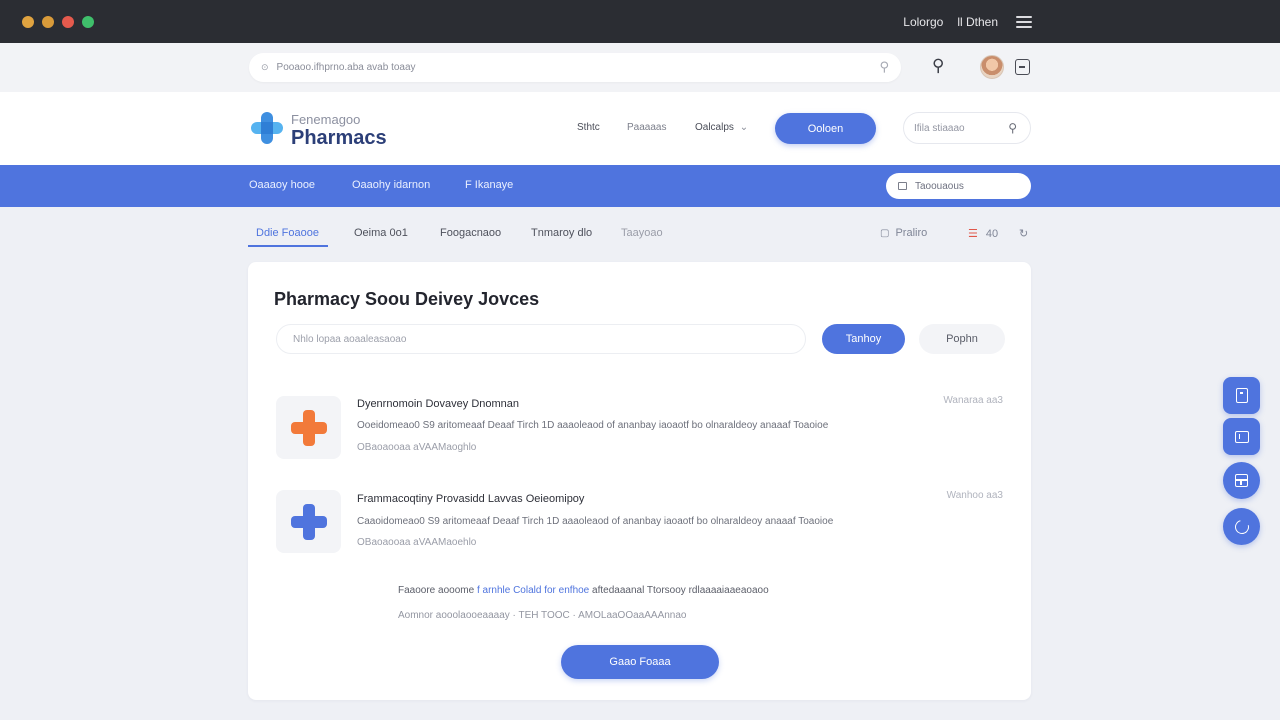  What do you see at coordinates (346, 67) in the screenshot?
I see `address-text: Pooaoo.ifhprno.aba avab toaay` at bounding box center [346, 67].